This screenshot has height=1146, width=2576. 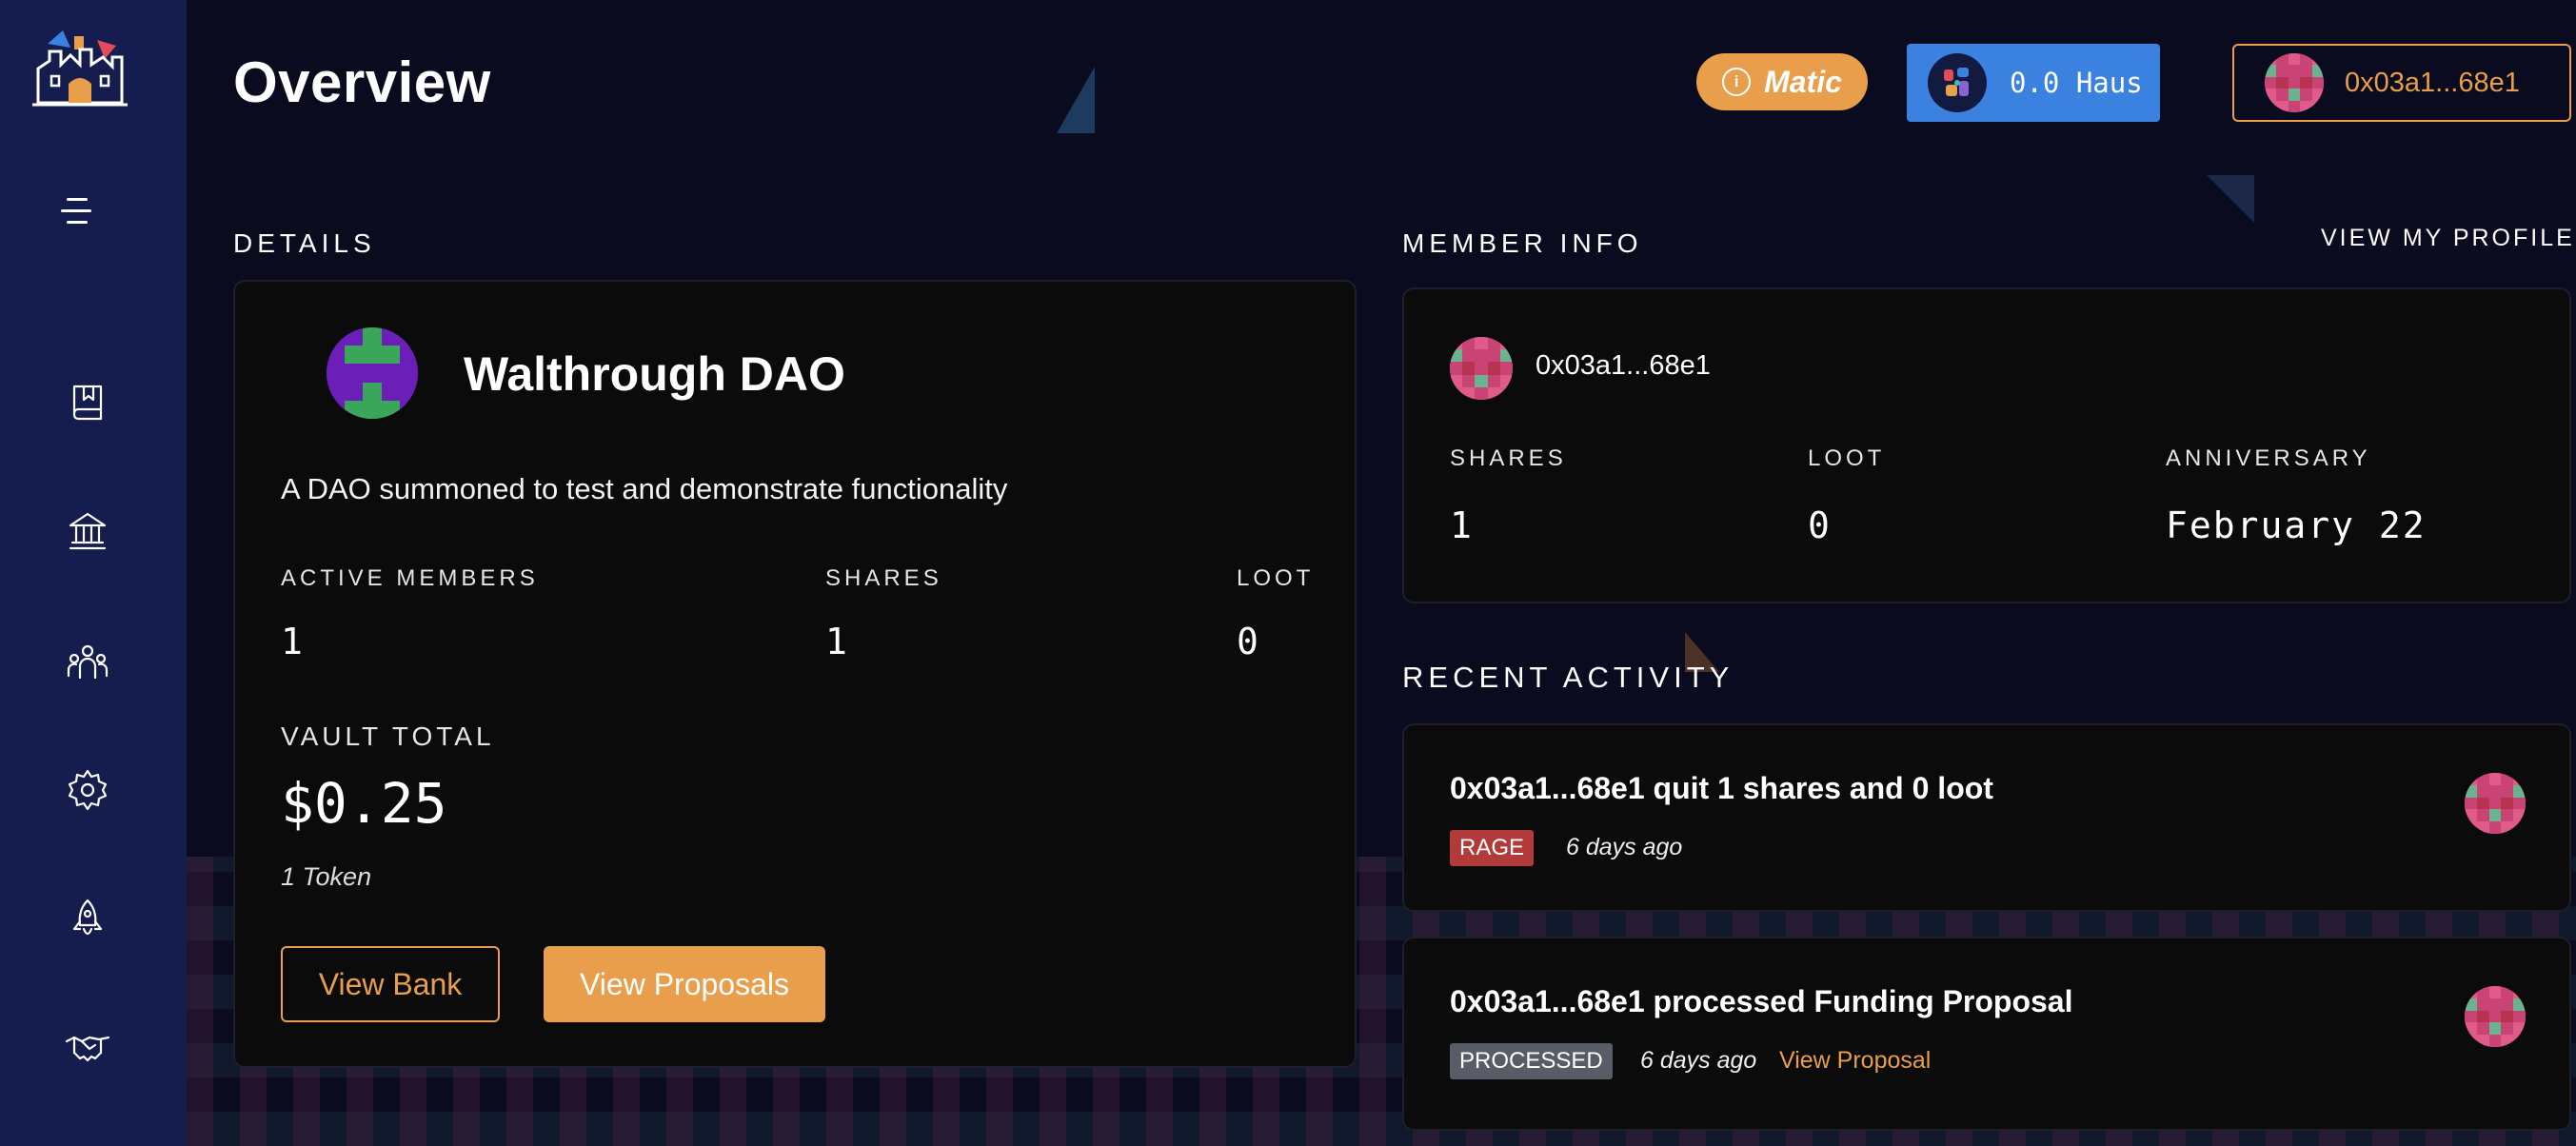 What do you see at coordinates (684, 984) in the screenshot?
I see `view-proposals-button: View Proposals` at bounding box center [684, 984].